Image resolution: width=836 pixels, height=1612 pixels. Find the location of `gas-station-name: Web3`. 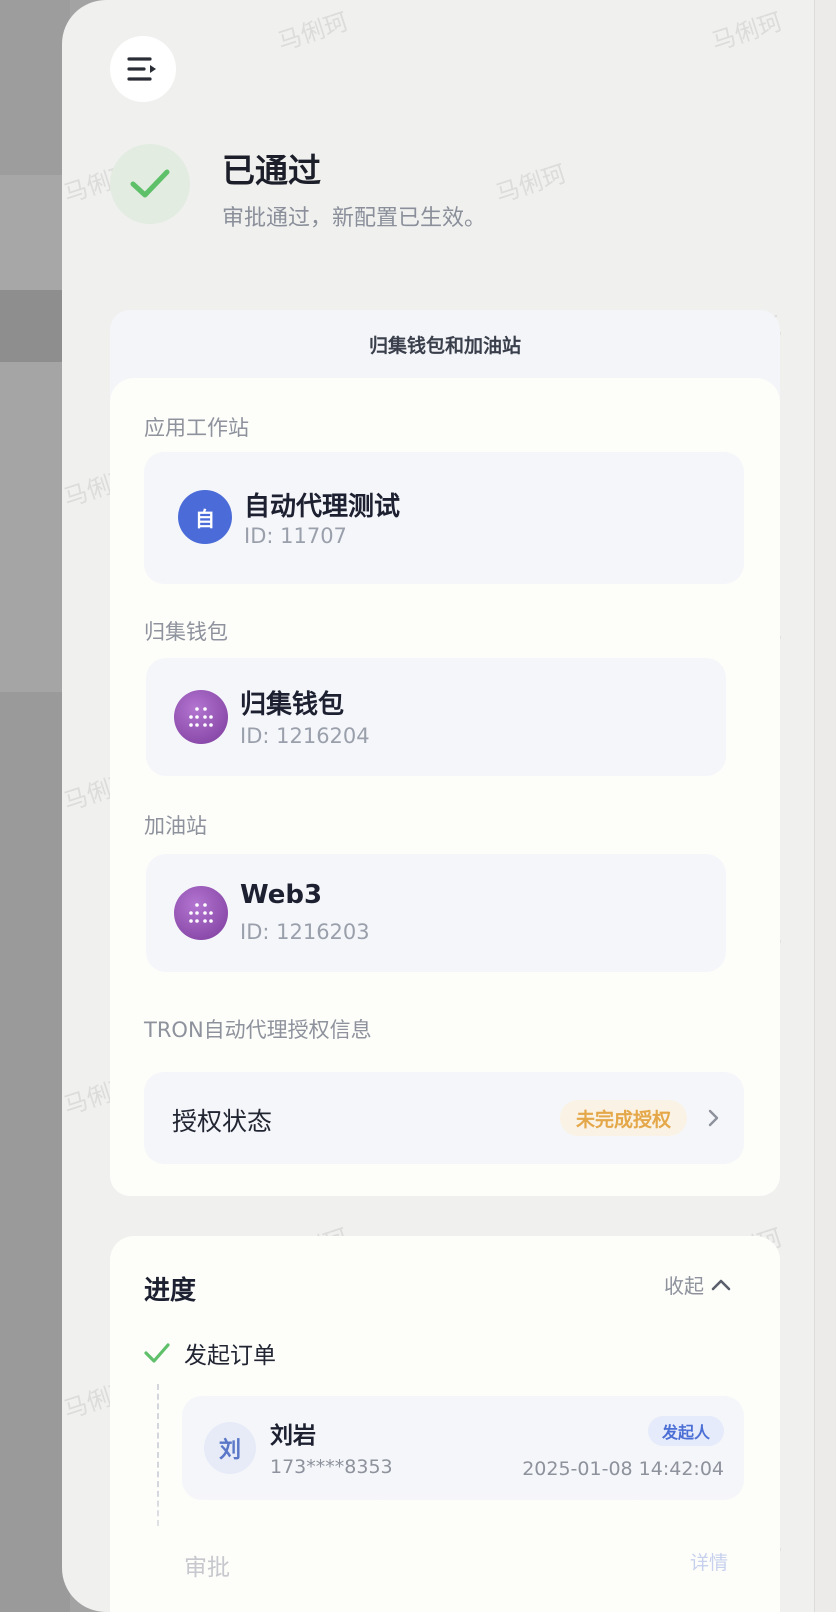

gas-station-name: Web3 is located at coordinates (281, 895).